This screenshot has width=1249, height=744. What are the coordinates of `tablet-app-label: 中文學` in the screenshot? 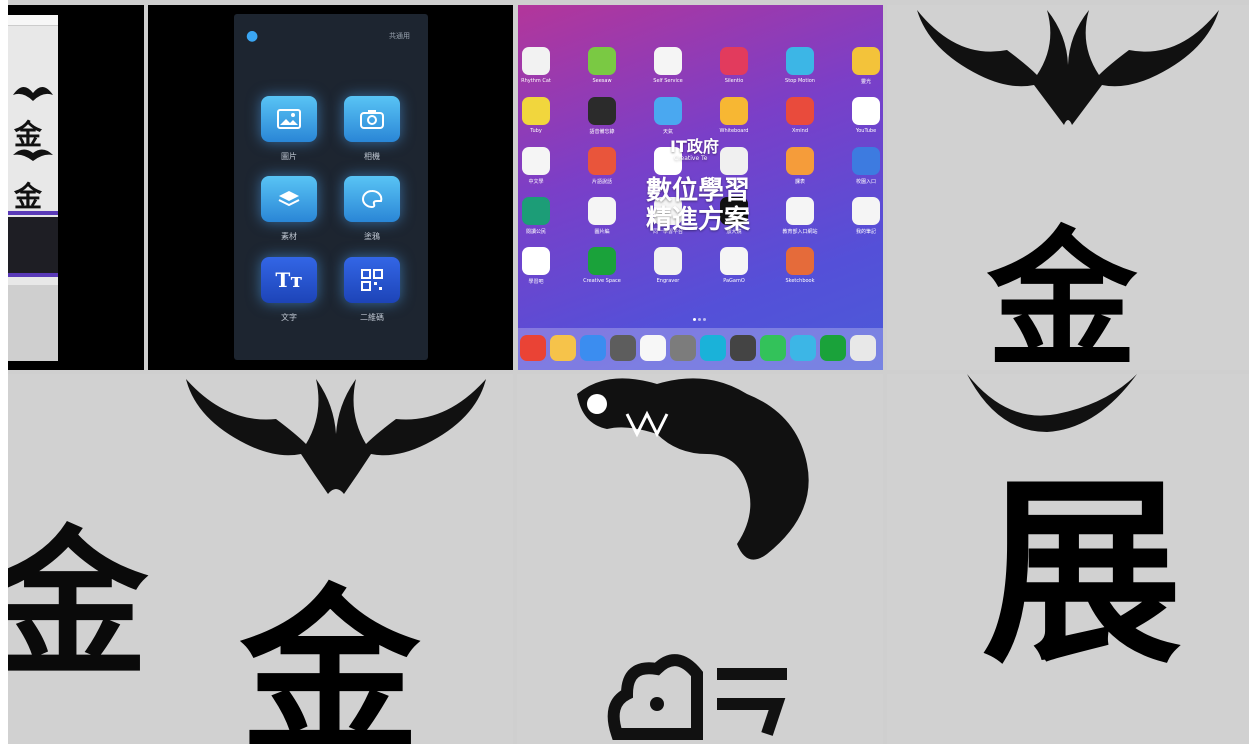 It's located at (536, 182).